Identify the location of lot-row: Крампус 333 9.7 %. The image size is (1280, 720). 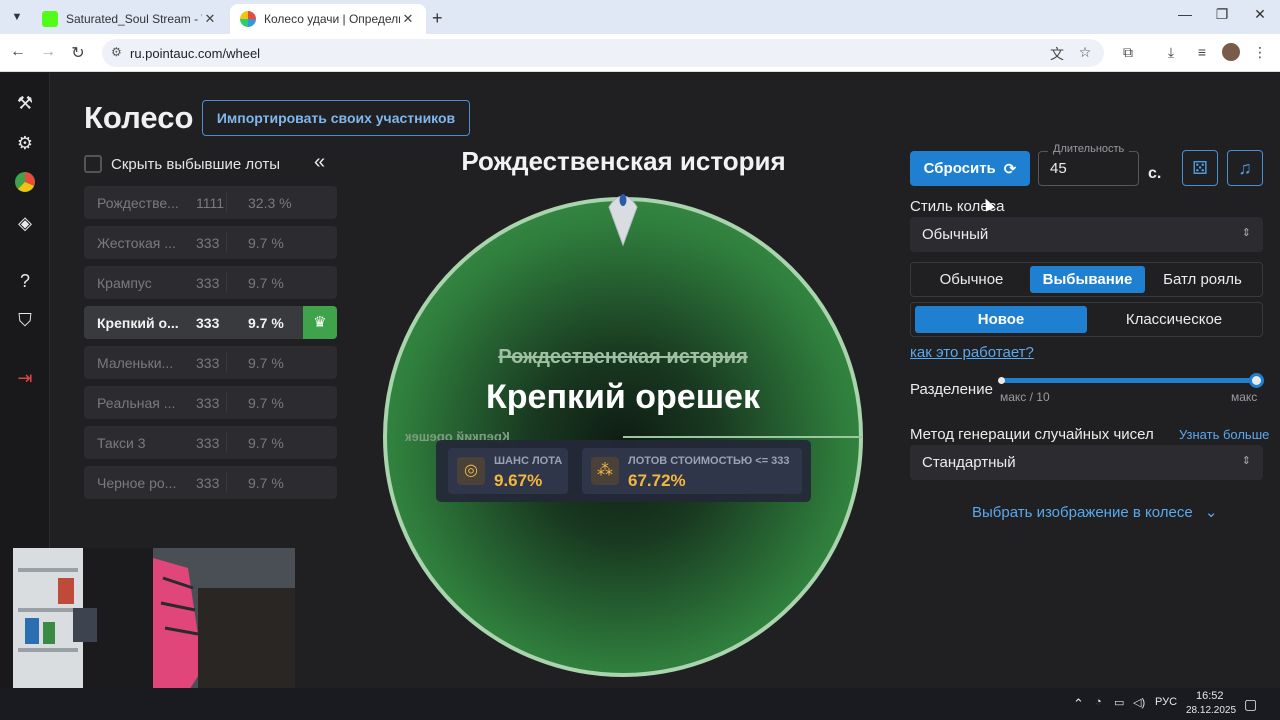
(210, 282).